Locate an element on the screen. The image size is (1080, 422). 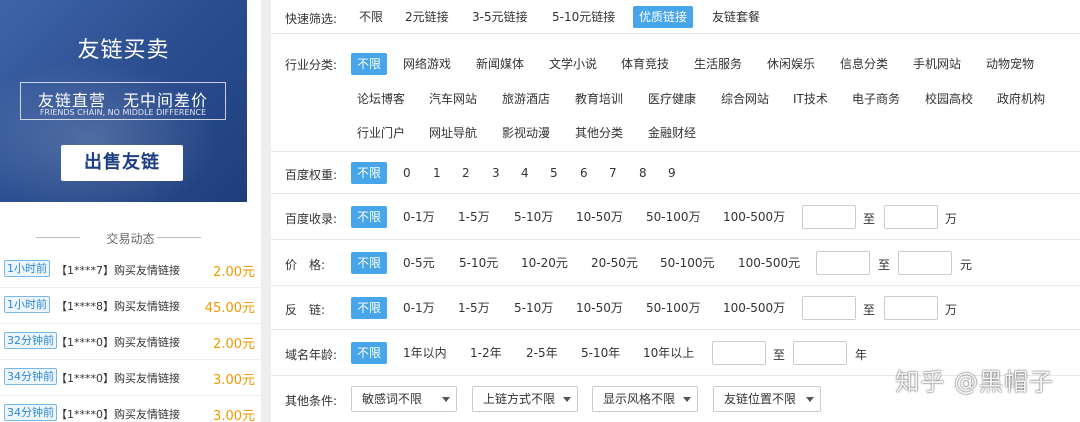
industry-option: 校园高校 is located at coordinates (949, 99).